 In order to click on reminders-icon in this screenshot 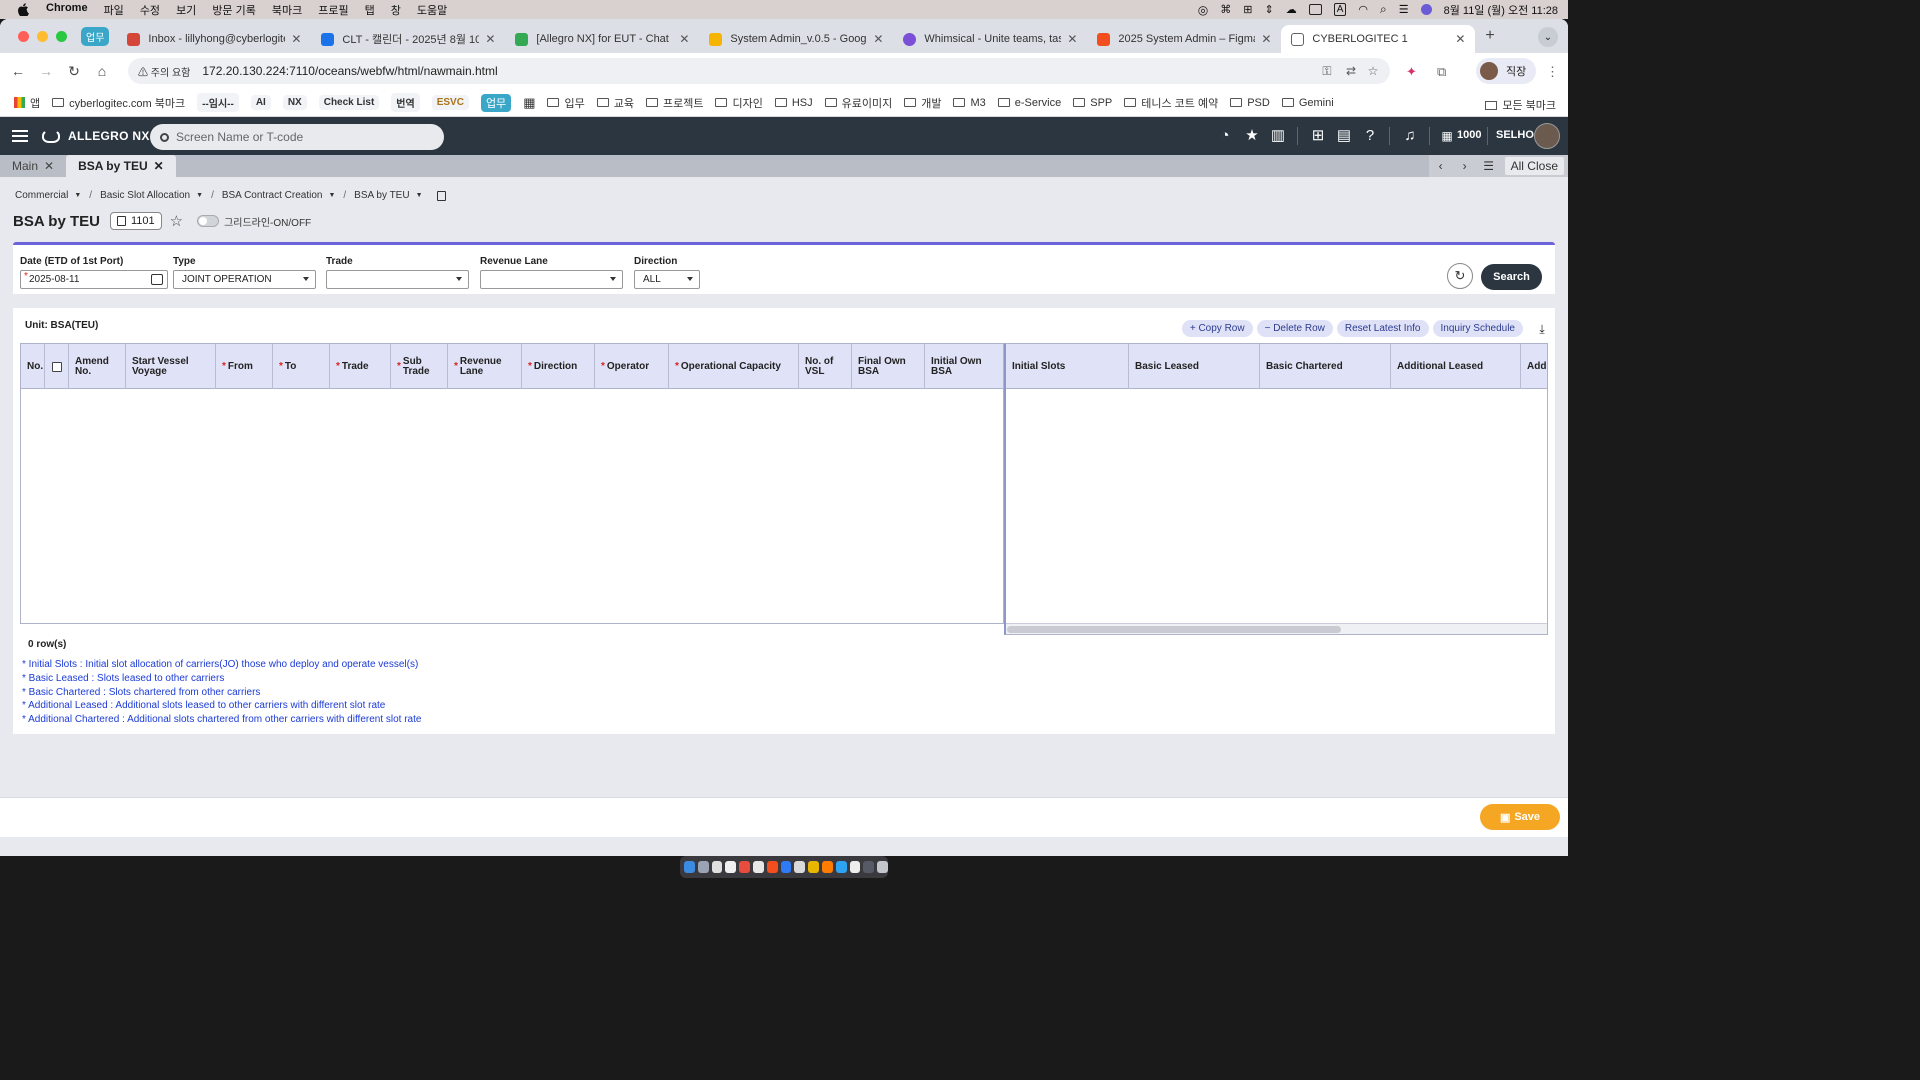, I will do `click(758, 867)`.